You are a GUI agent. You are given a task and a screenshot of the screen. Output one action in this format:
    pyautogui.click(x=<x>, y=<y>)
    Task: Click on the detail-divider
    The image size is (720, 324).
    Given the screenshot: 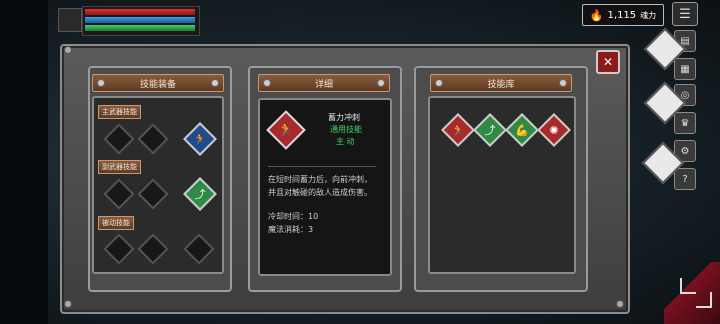 What is the action you would take?
    pyautogui.click(x=322, y=166)
    